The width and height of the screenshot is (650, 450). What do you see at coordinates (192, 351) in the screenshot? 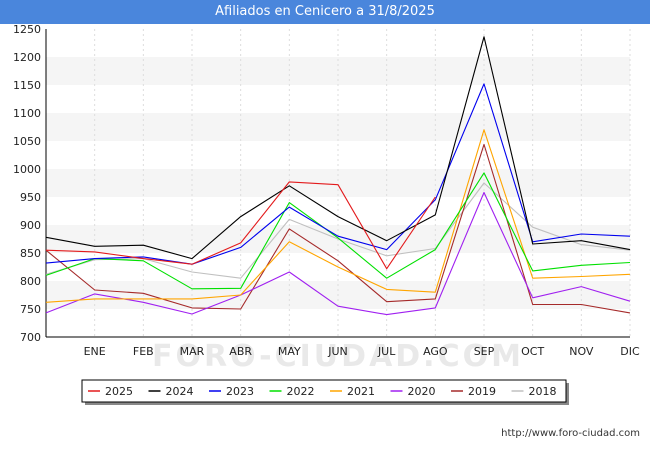
I see `x-tick-label: MAR` at bounding box center [192, 351].